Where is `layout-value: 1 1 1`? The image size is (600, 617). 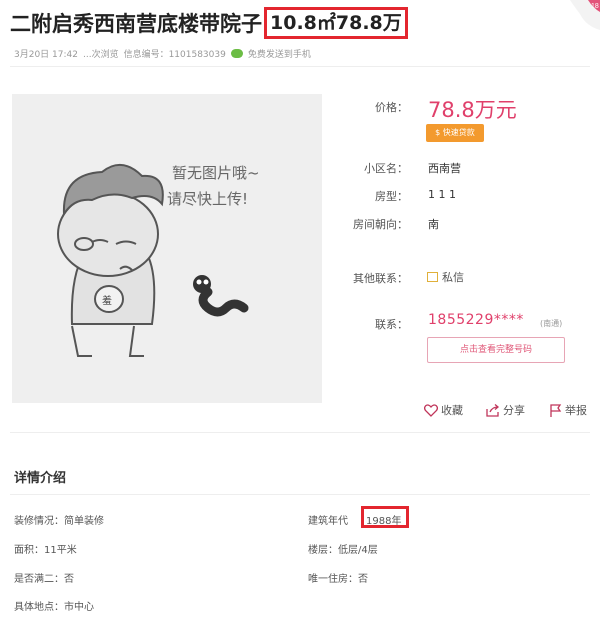
layout-value: 1 1 1 is located at coordinates (442, 194).